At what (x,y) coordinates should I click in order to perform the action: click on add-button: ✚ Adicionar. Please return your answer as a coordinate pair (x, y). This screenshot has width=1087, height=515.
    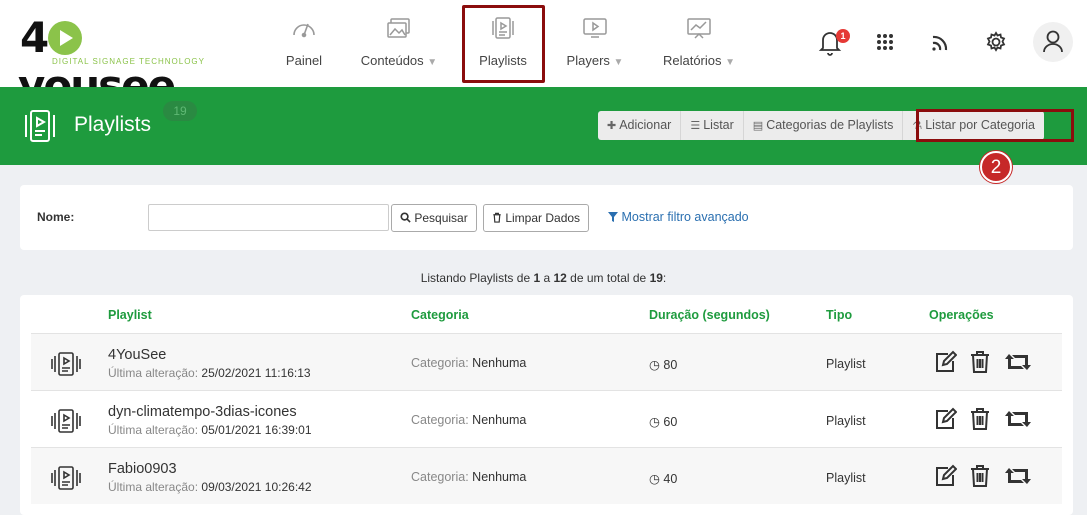
    Looking at the image, I should click on (640, 125).